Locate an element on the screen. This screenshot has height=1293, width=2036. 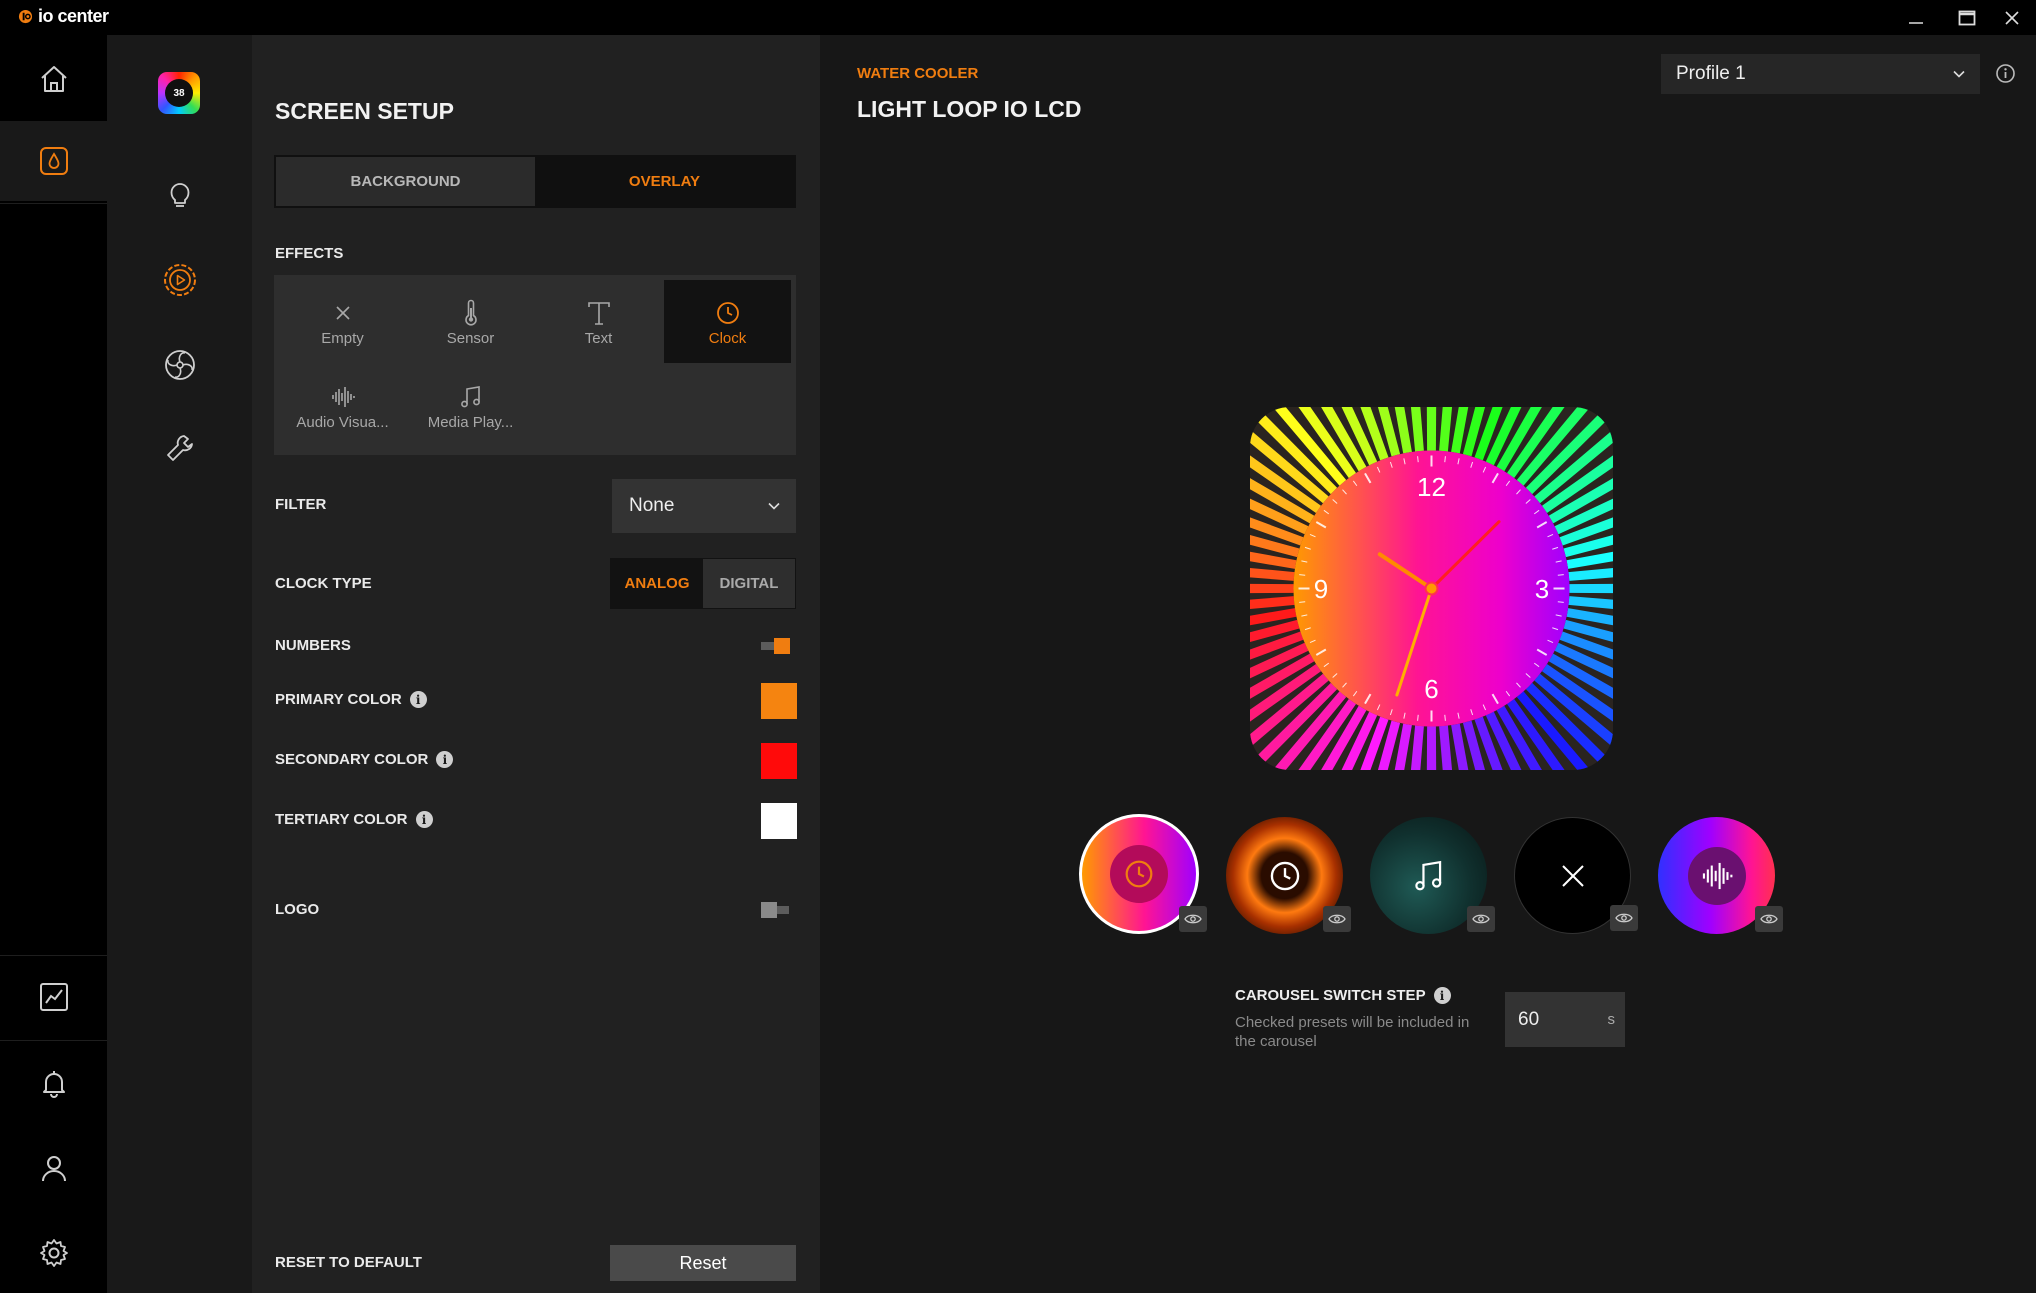
fan-icon is located at coordinates (179, 365).